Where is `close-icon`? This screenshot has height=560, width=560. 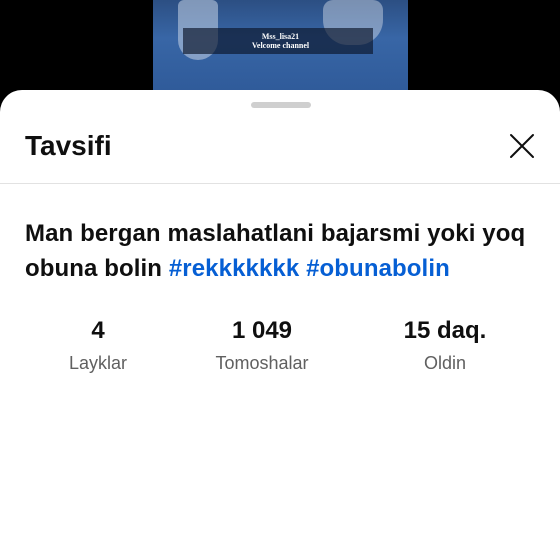
close-icon is located at coordinates (522, 146).